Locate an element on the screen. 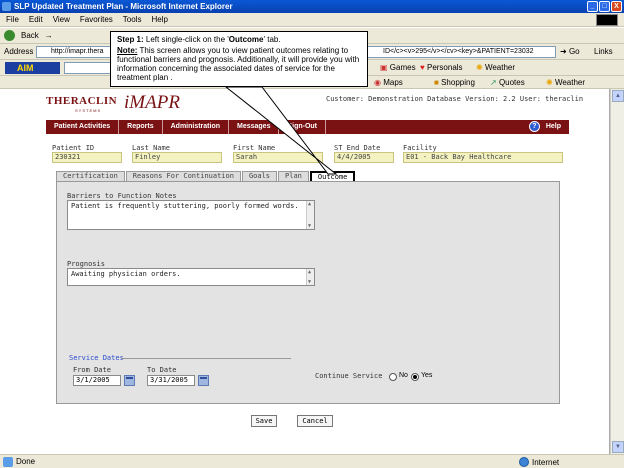 Image resolution: width=624 pixels, height=468 pixels. menu-tools: Tools is located at coordinates (132, 19).